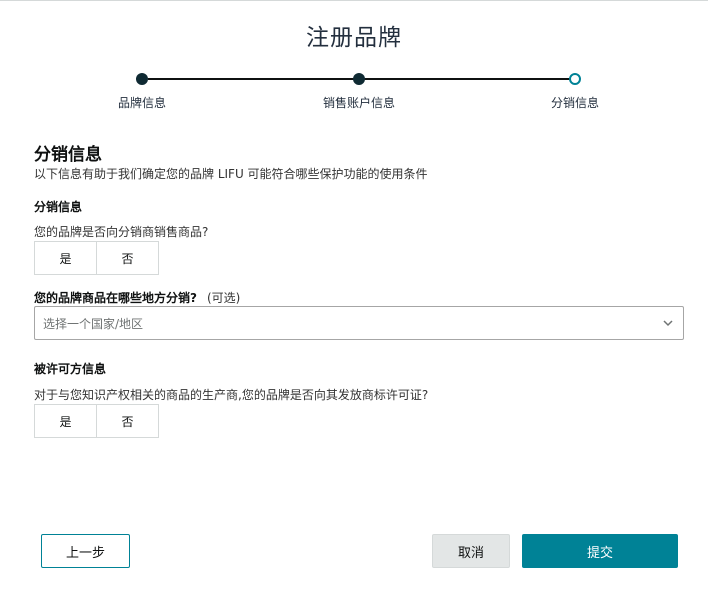  What do you see at coordinates (142, 103) in the screenshot?
I see `step-1-label: 品牌信息` at bounding box center [142, 103].